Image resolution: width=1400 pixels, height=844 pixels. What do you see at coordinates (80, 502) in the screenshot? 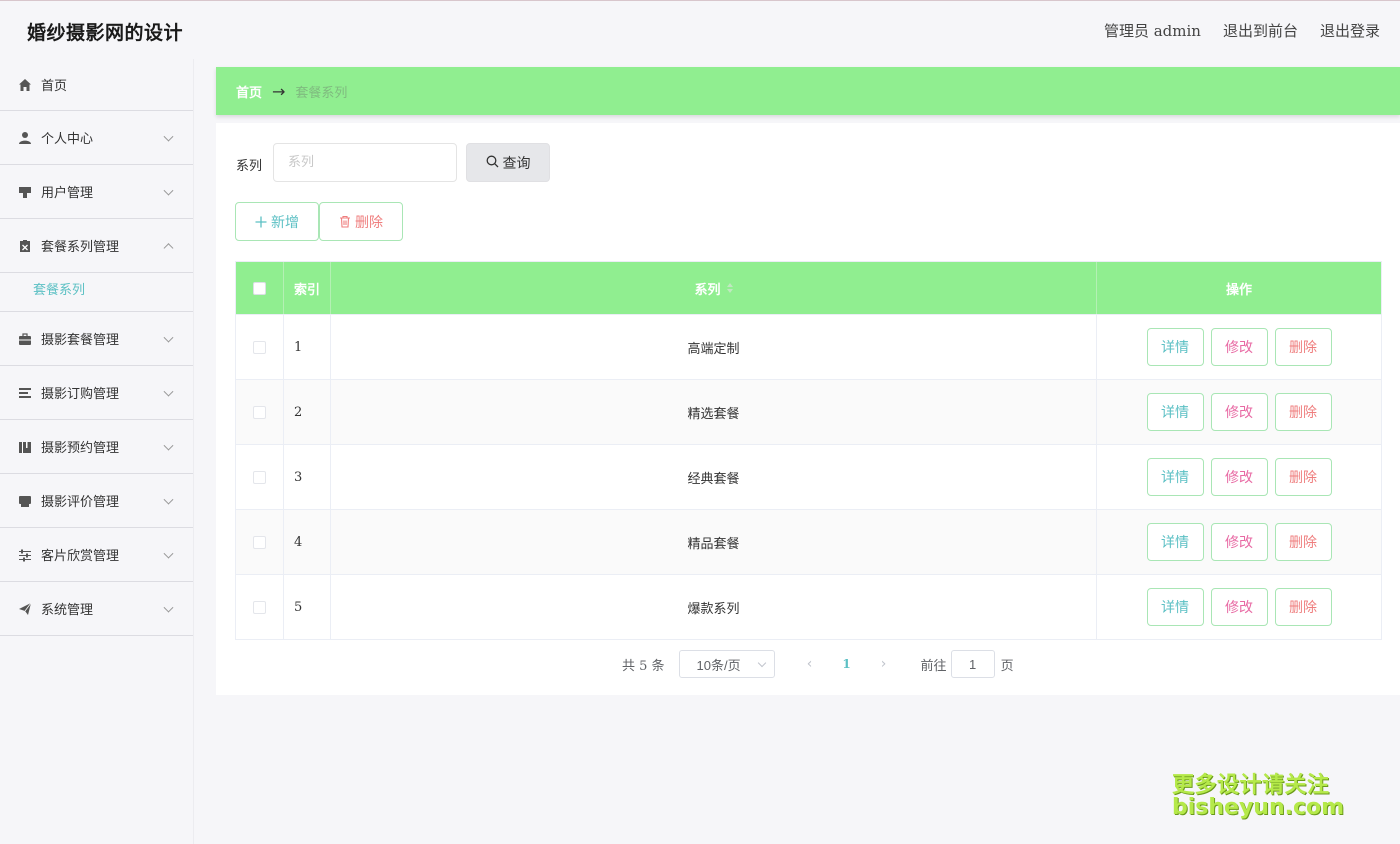
I see `sidebar-item-label: 摄影评价管理` at bounding box center [80, 502].